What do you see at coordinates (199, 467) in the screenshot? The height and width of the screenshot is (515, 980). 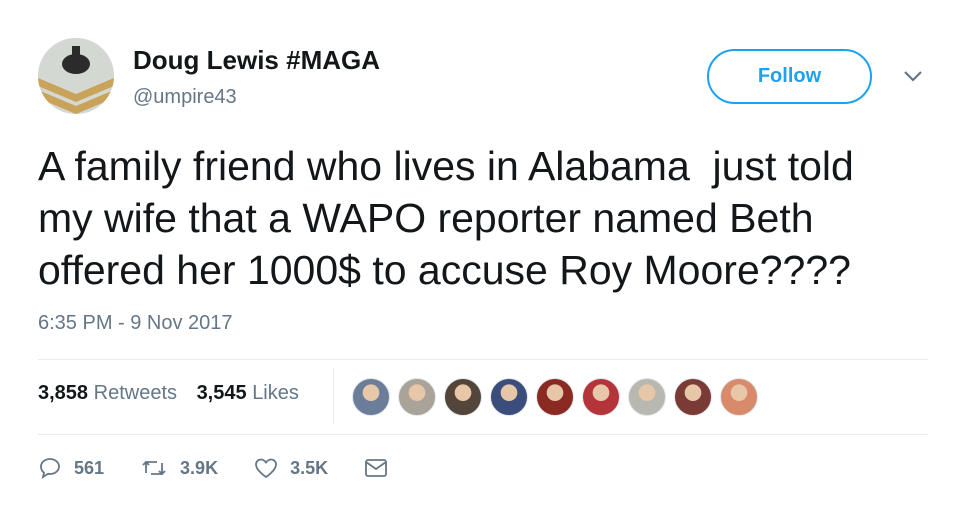 I see `retweet-count: 3.9K` at bounding box center [199, 467].